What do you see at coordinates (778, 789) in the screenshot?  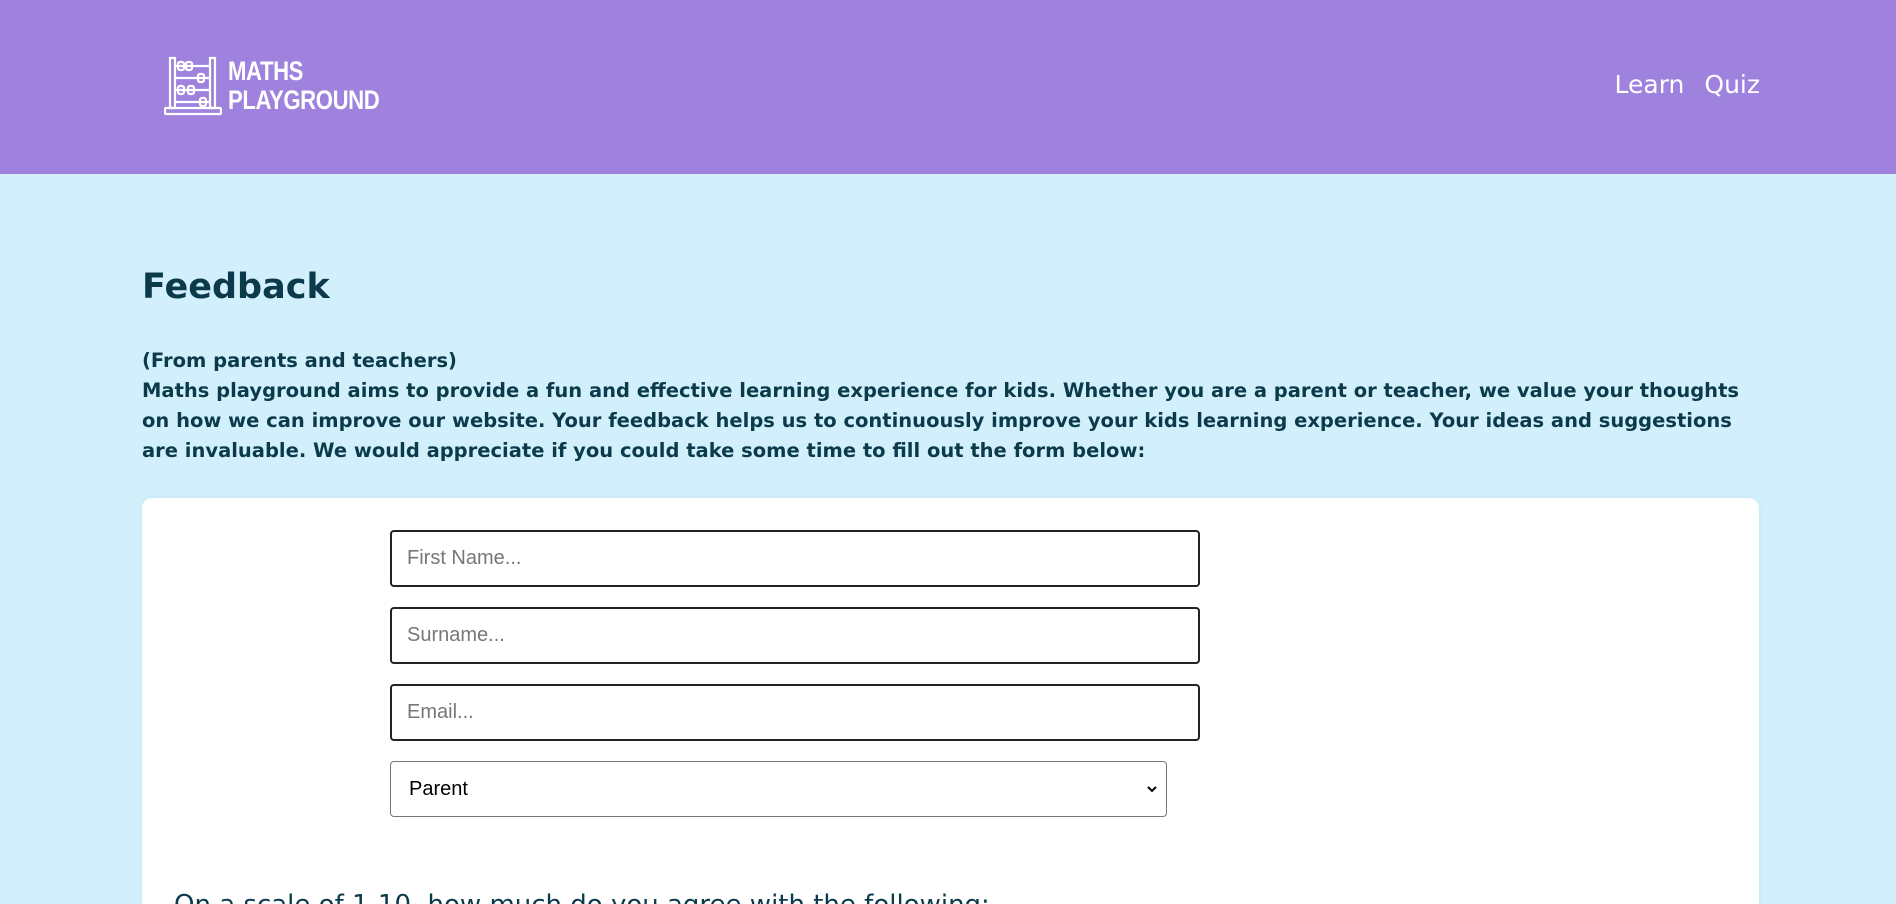 I see `relation-select: Parent` at bounding box center [778, 789].